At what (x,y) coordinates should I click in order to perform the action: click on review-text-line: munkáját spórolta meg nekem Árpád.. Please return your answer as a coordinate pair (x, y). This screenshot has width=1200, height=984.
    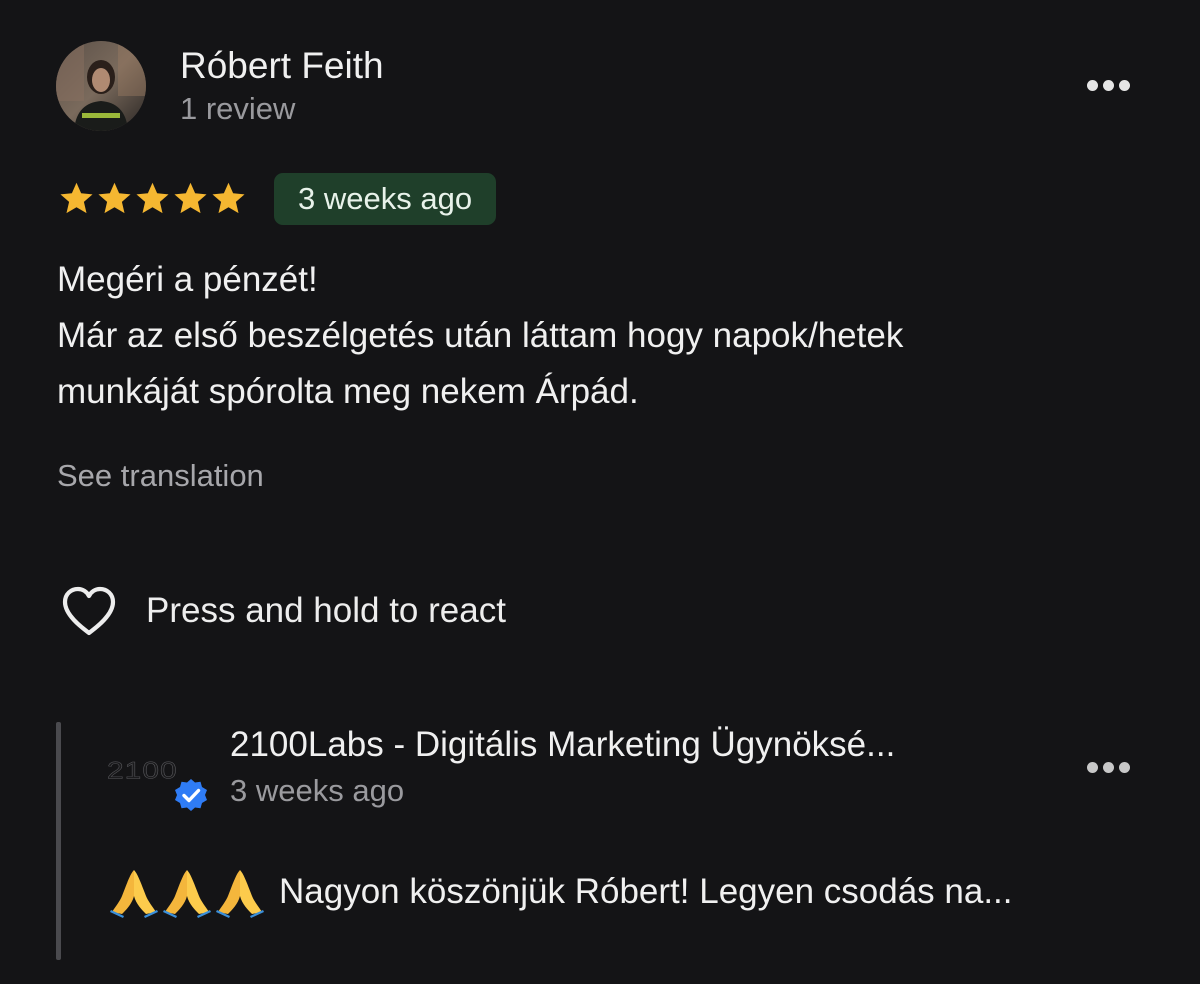
    Looking at the image, I should click on (348, 391).